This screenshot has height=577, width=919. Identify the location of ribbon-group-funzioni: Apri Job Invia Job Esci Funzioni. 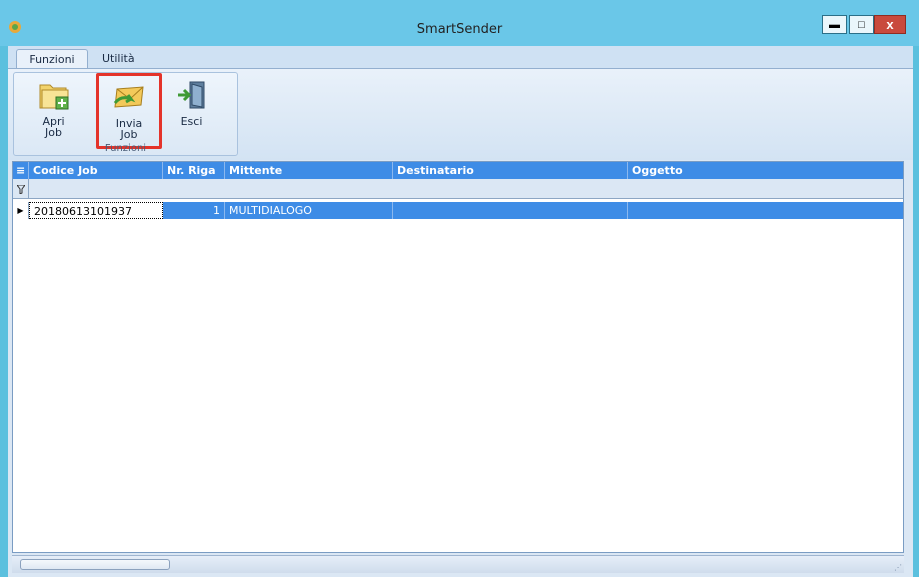
(125, 114).